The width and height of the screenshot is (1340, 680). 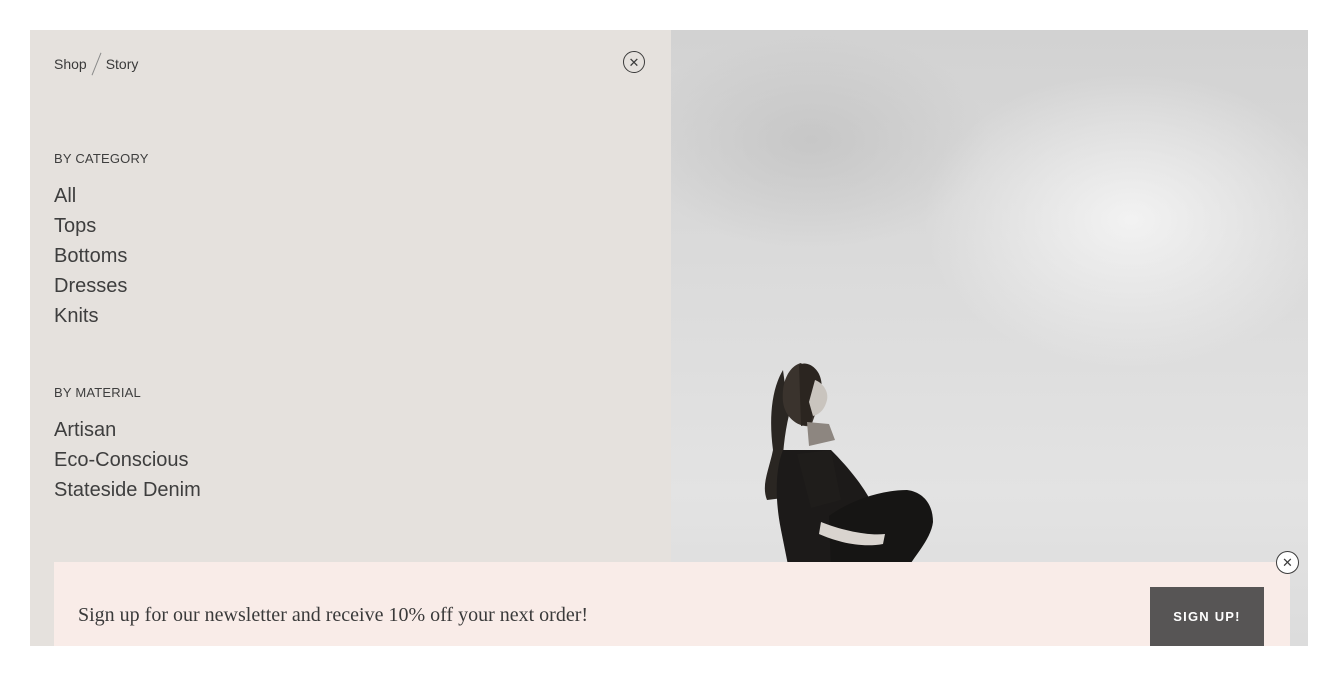 What do you see at coordinates (90, 286) in the screenshot?
I see `category-item-dresses: Dresses` at bounding box center [90, 286].